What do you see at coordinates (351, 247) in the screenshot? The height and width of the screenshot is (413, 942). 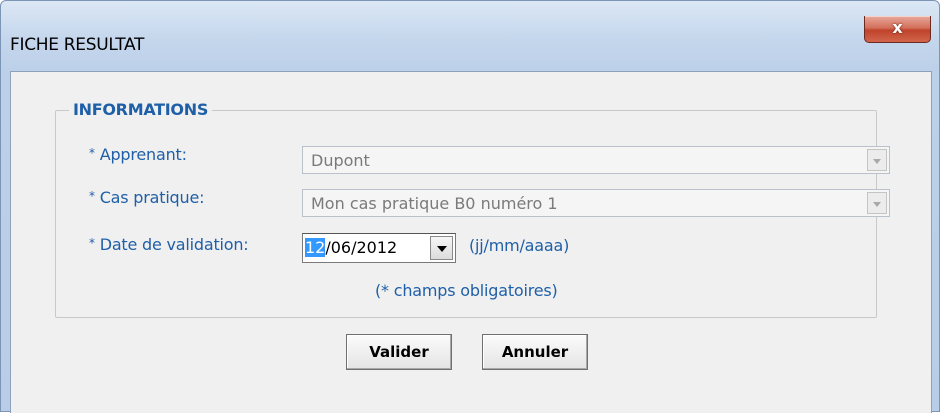 I see `date-value: 12/06/2012` at bounding box center [351, 247].